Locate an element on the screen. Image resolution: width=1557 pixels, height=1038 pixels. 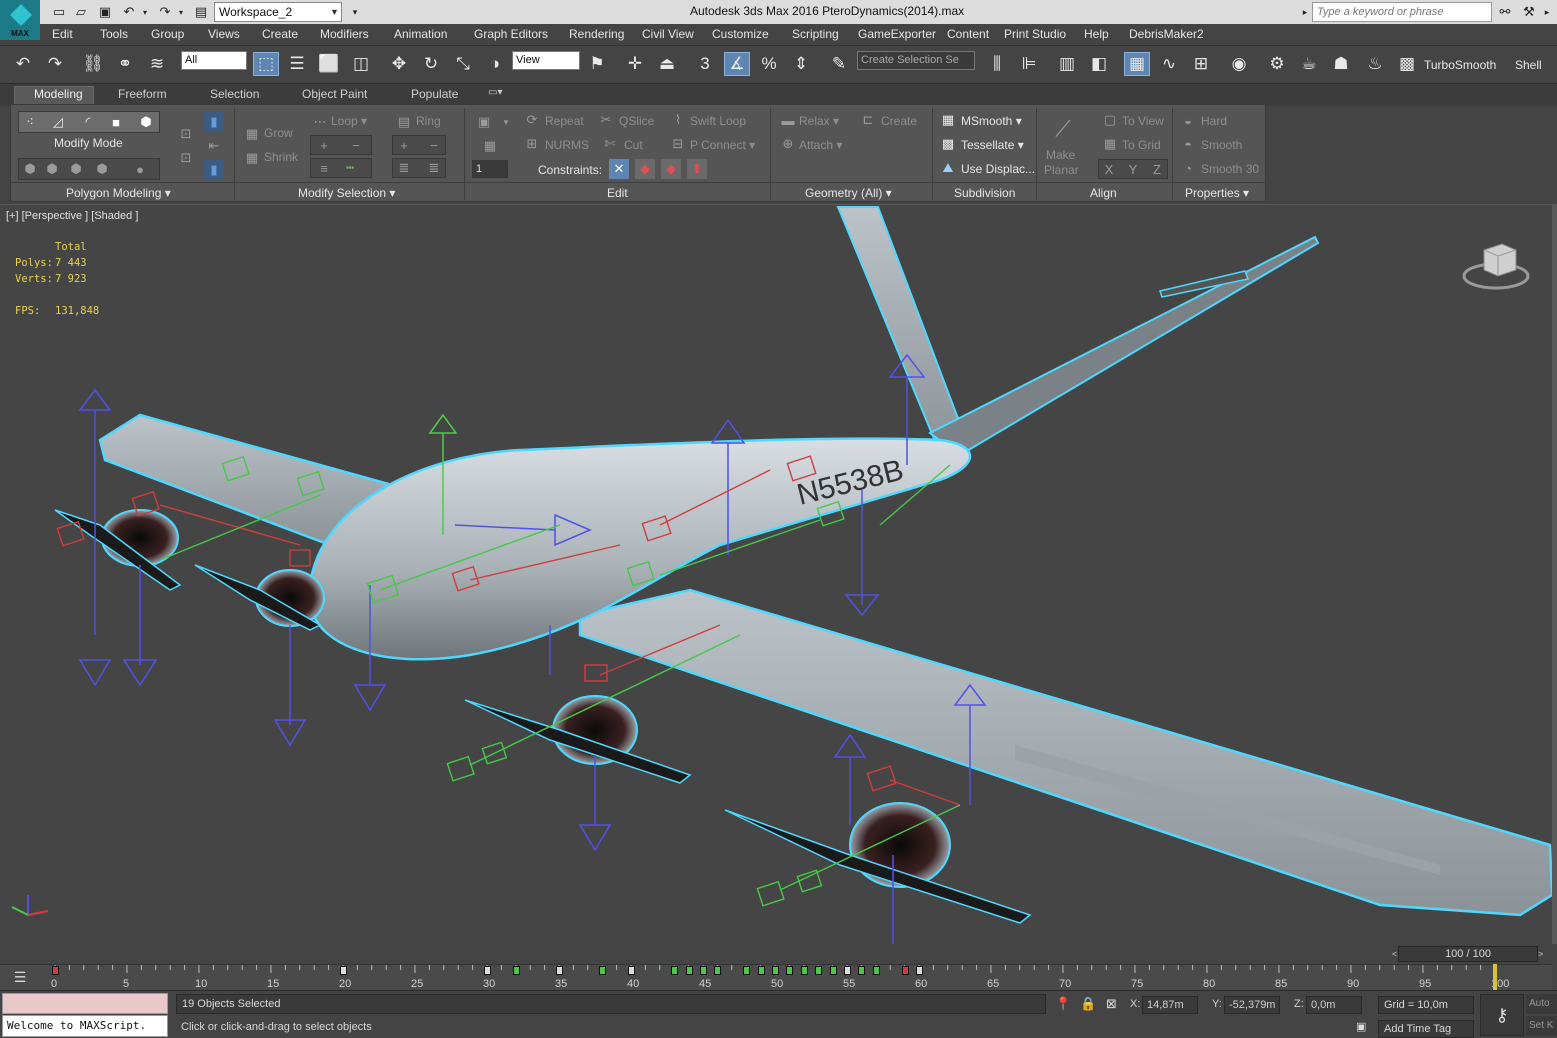
polygon-icon: ■ is located at coordinates (116, 122).